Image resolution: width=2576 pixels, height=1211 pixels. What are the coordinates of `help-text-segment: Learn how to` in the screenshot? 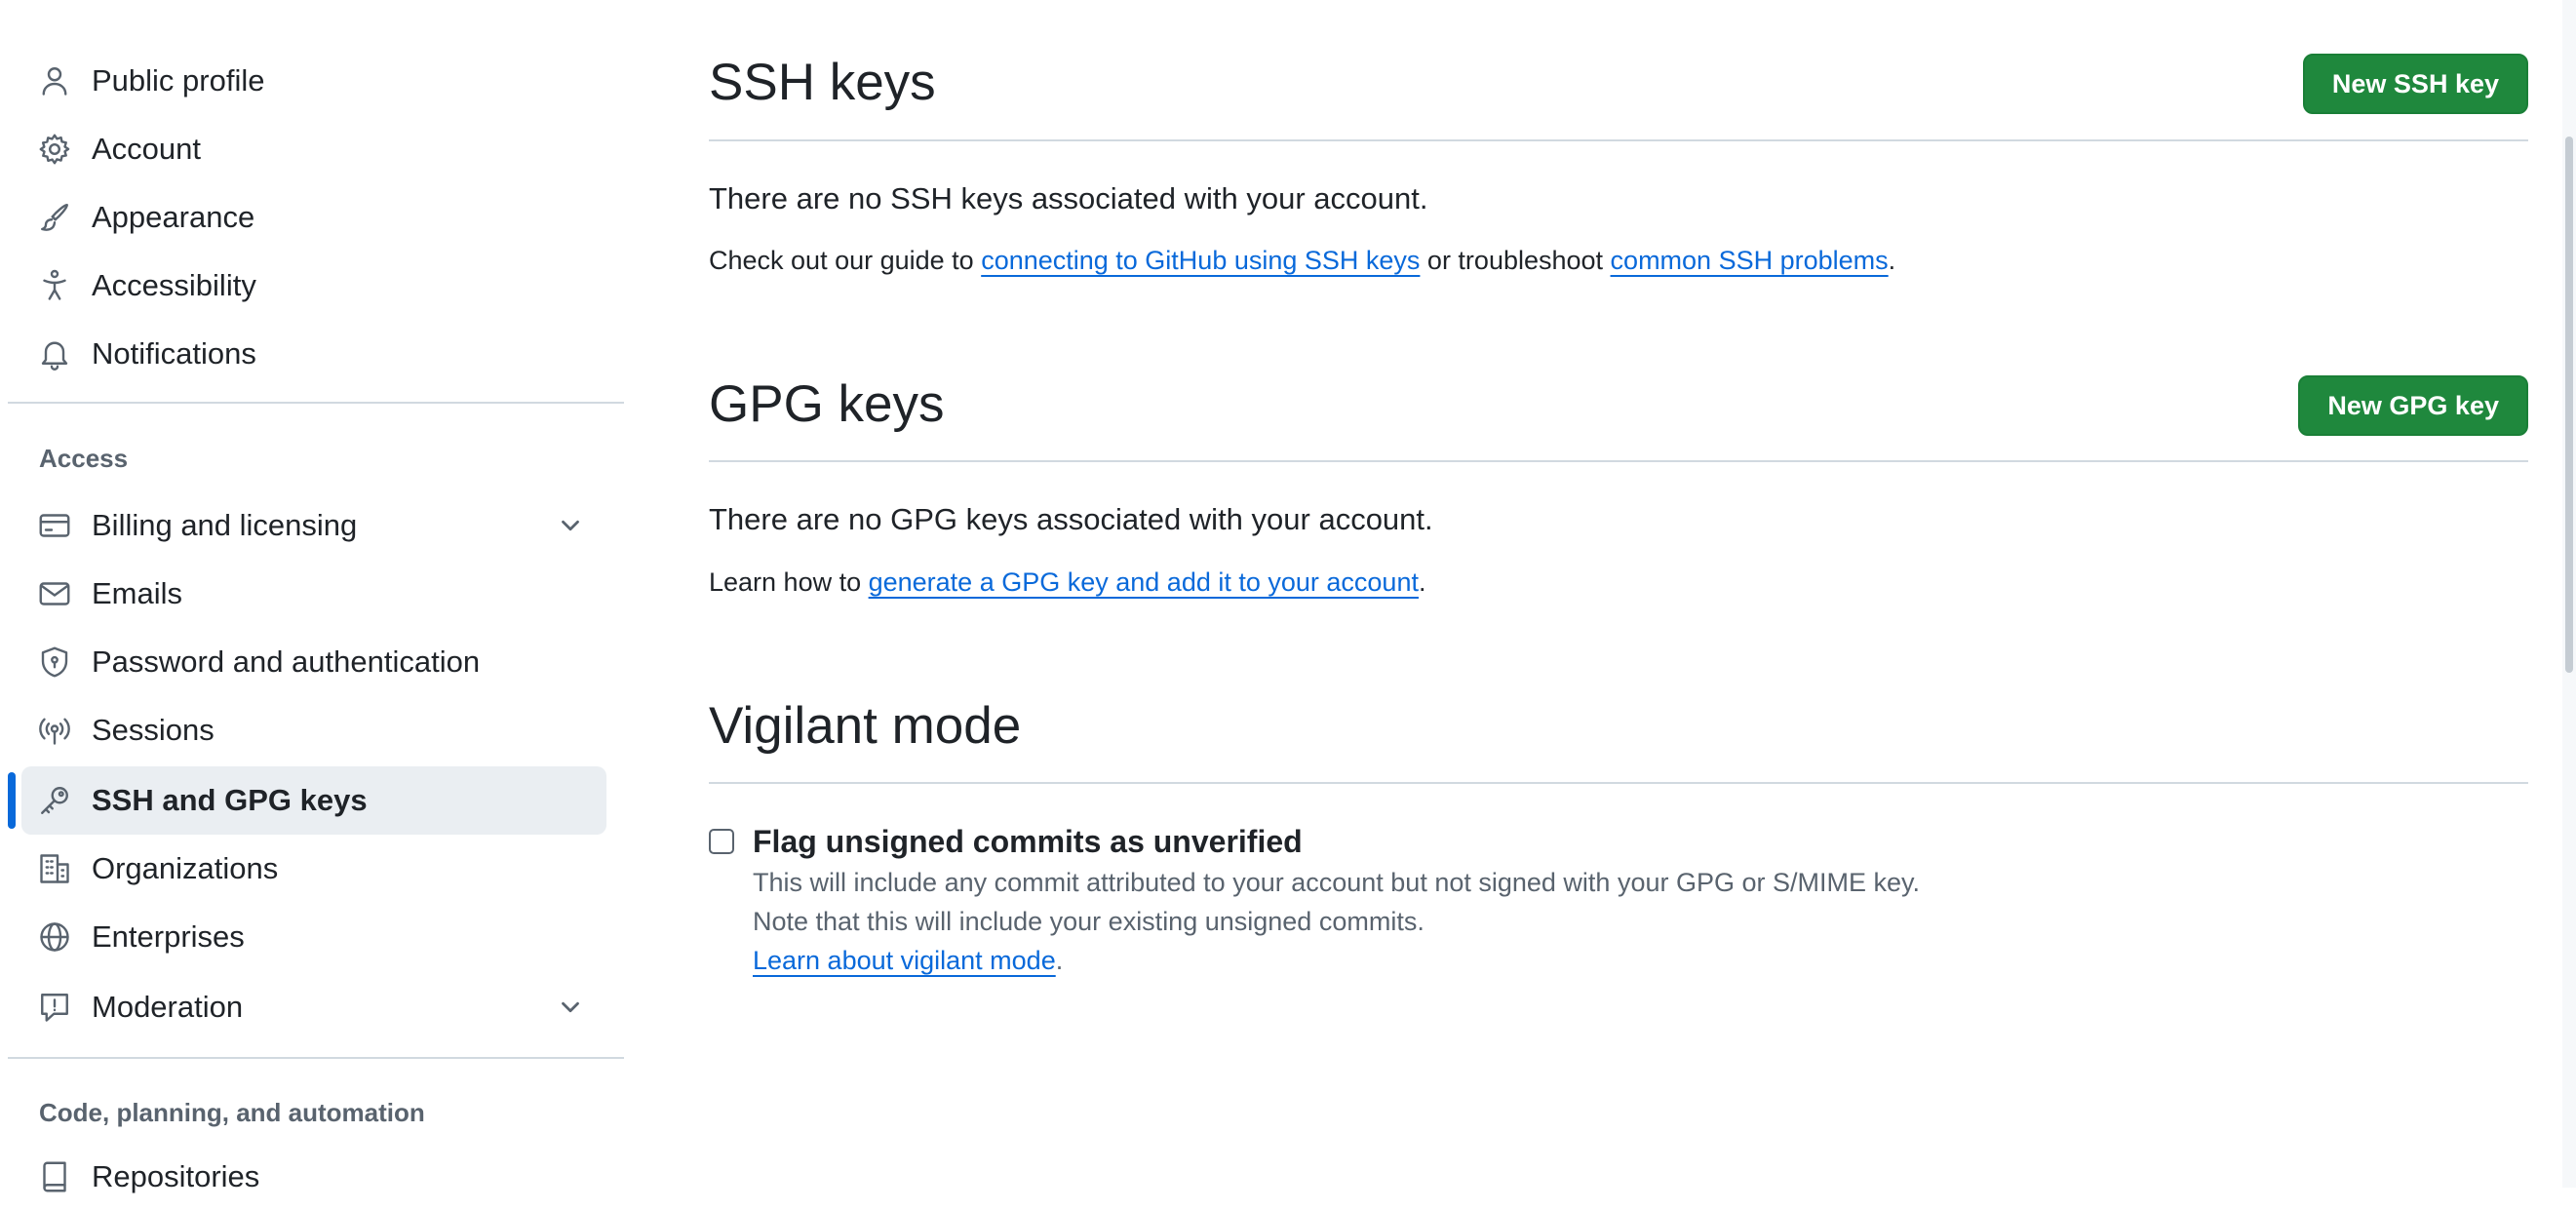 It's located at (789, 582).